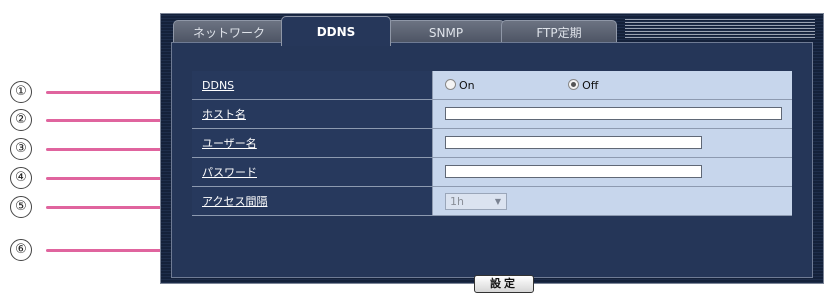 Image resolution: width=827 pixels, height=293 pixels. I want to click on callout-number: ⑤, so click(21, 207).